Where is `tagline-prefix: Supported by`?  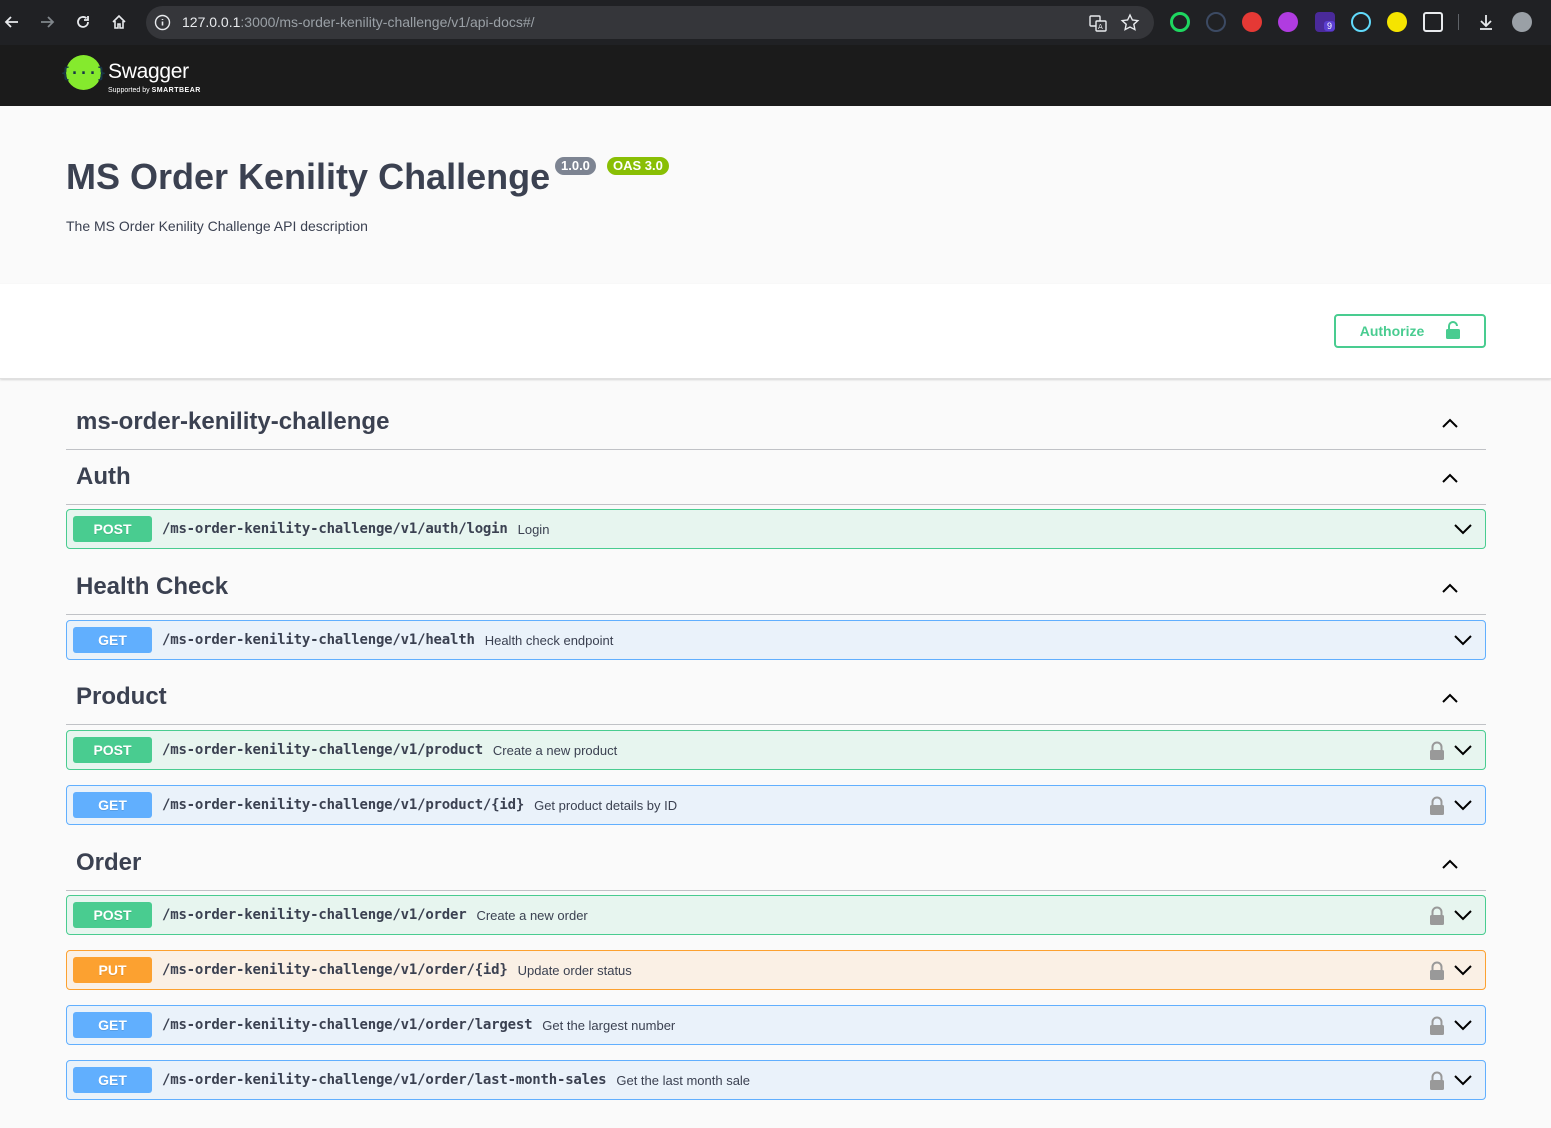 tagline-prefix: Supported by is located at coordinates (129, 90).